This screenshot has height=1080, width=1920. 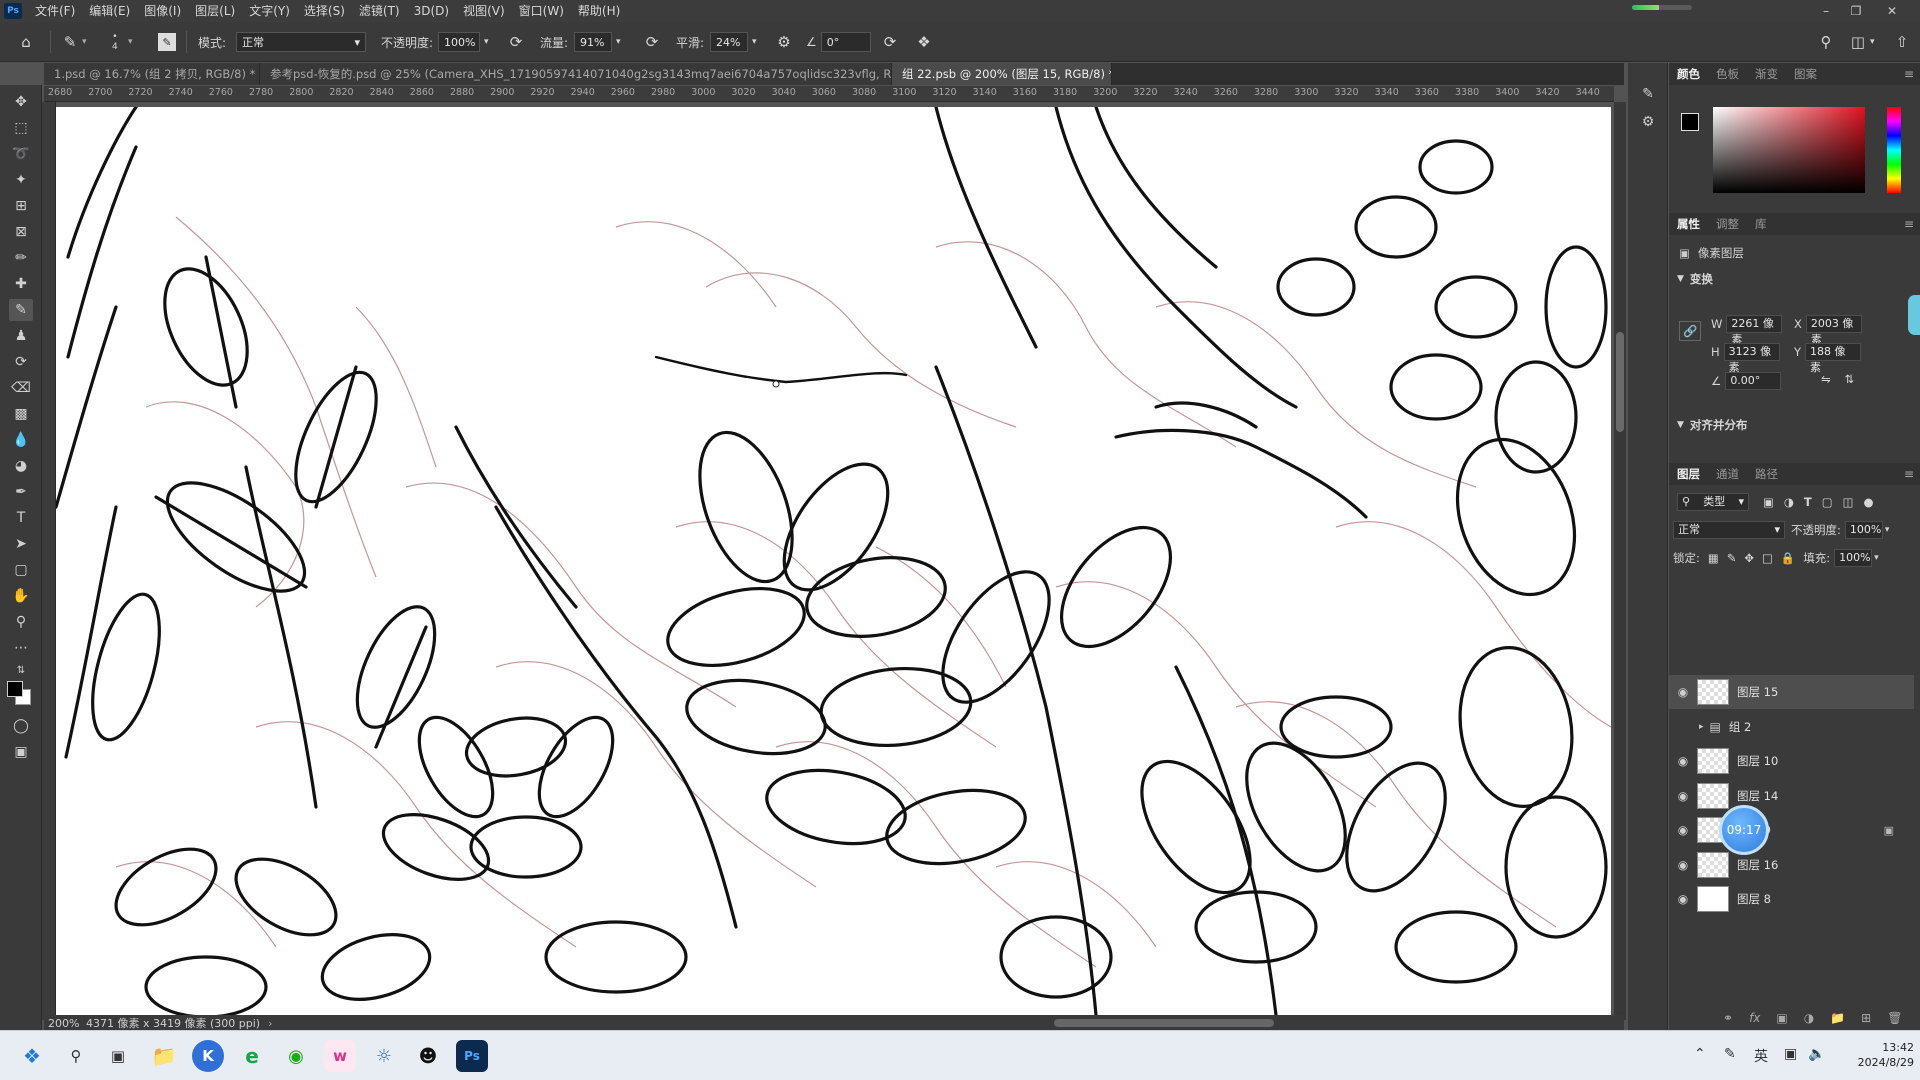 What do you see at coordinates (1816, 1054) in the screenshot?
I see `volume-icon: 🔈` at bounding box center [1816, 1054].